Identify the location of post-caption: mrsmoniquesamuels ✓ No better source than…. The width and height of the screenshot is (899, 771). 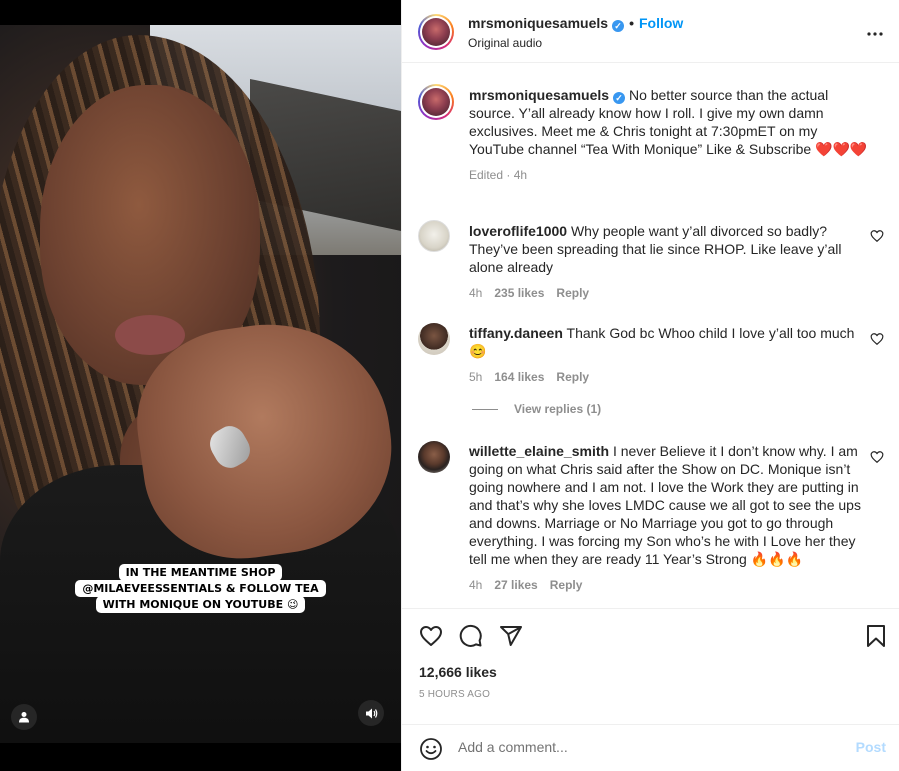
(651, 141).